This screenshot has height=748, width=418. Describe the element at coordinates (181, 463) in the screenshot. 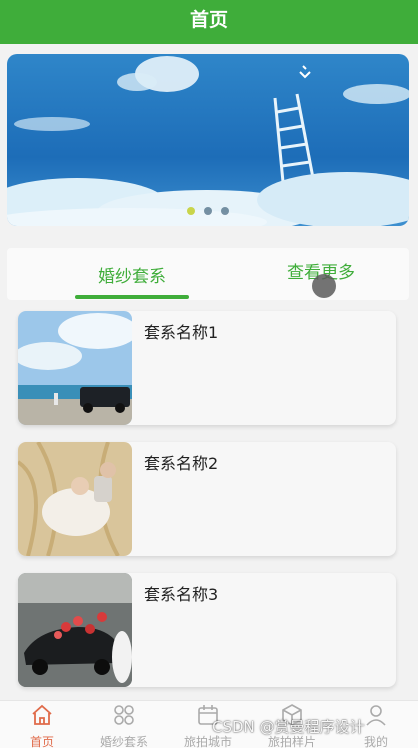

I see `package-name: 套系名称2` at that location.